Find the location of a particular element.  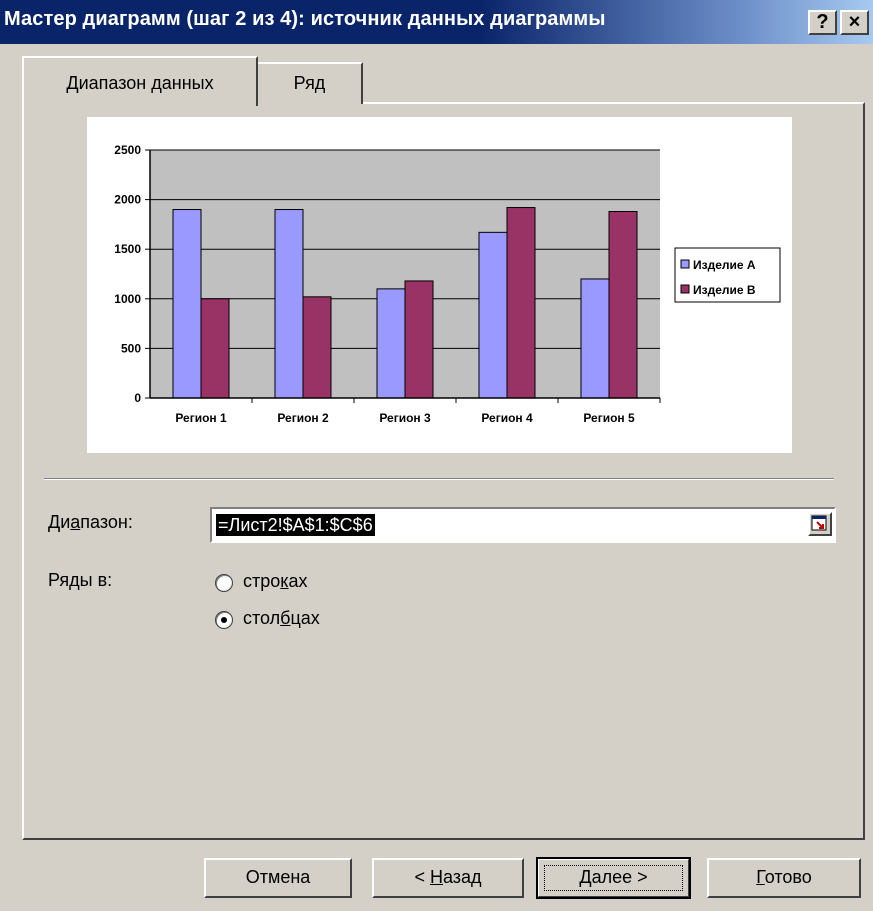

y-tick-label: 1500 is located at coordinates (127, 249).